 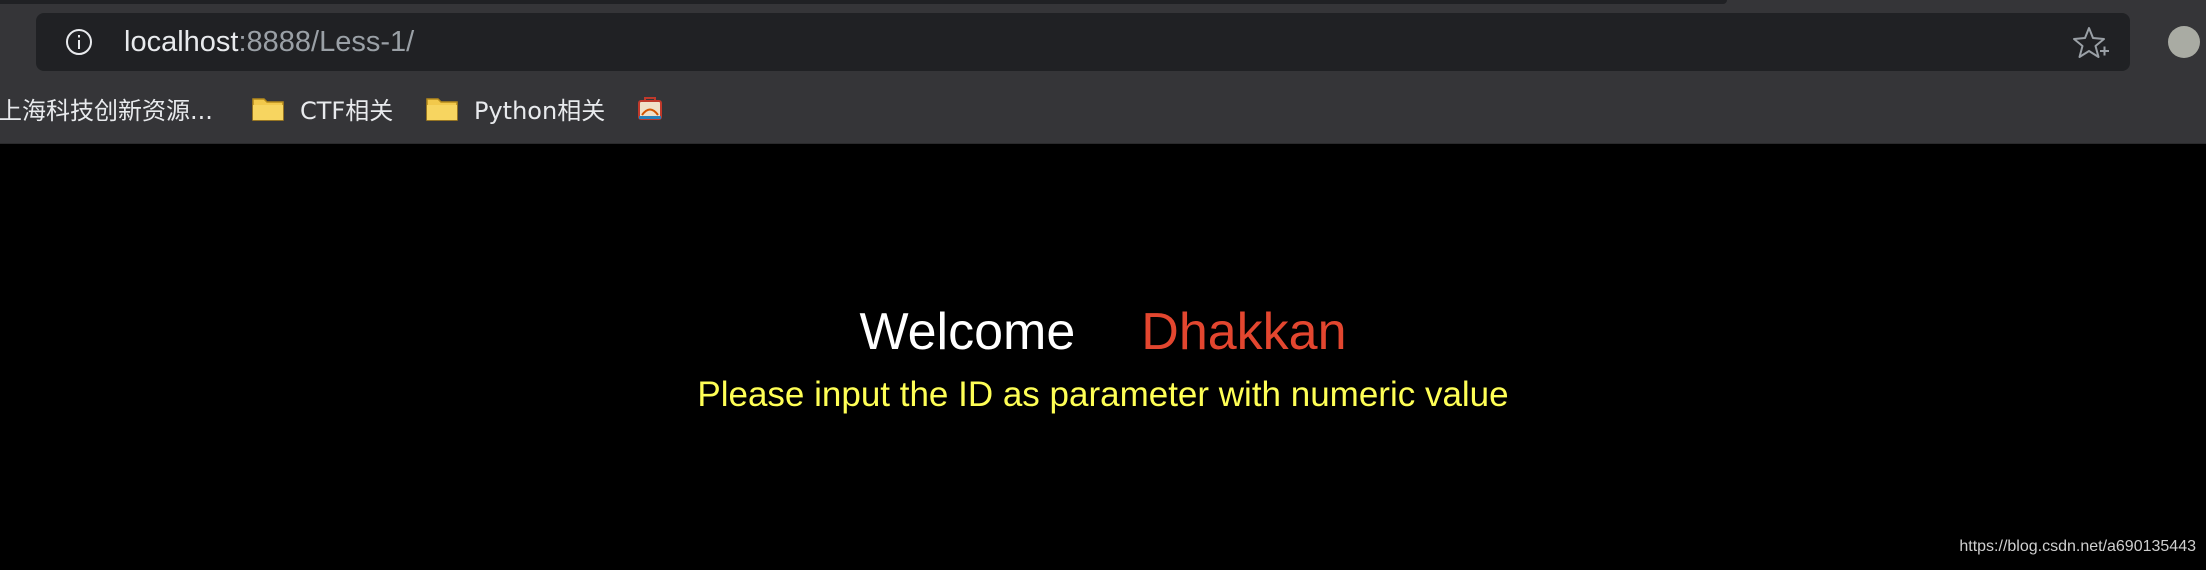 What do you see at coordinates (967, 332) in the screenshot?
I see `welcome-word: Welcome` at bounding box center [967, 332].